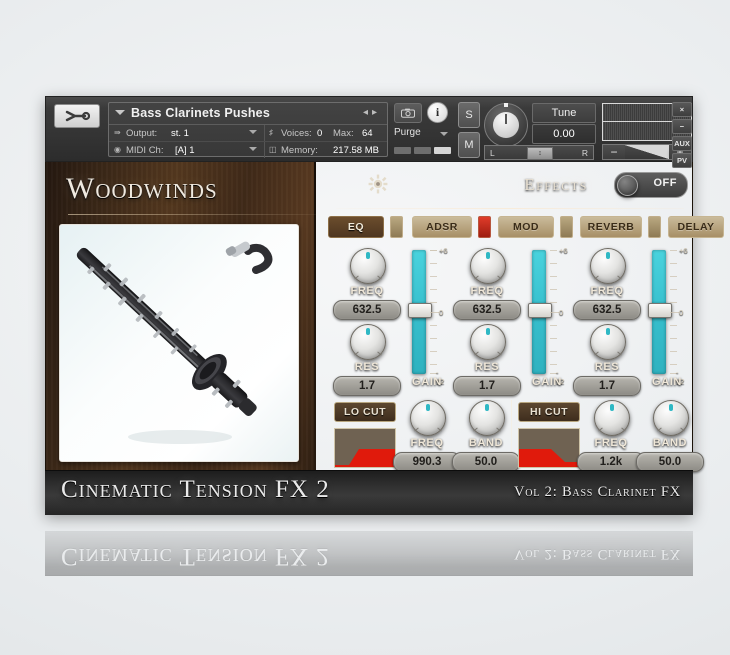 The width and height of the screenshot is (730, 655). What do you see at coordinates (651, 185) in the screenshot?
I see `effects-power-toggle: OFF` at bounding box center [651, 185].